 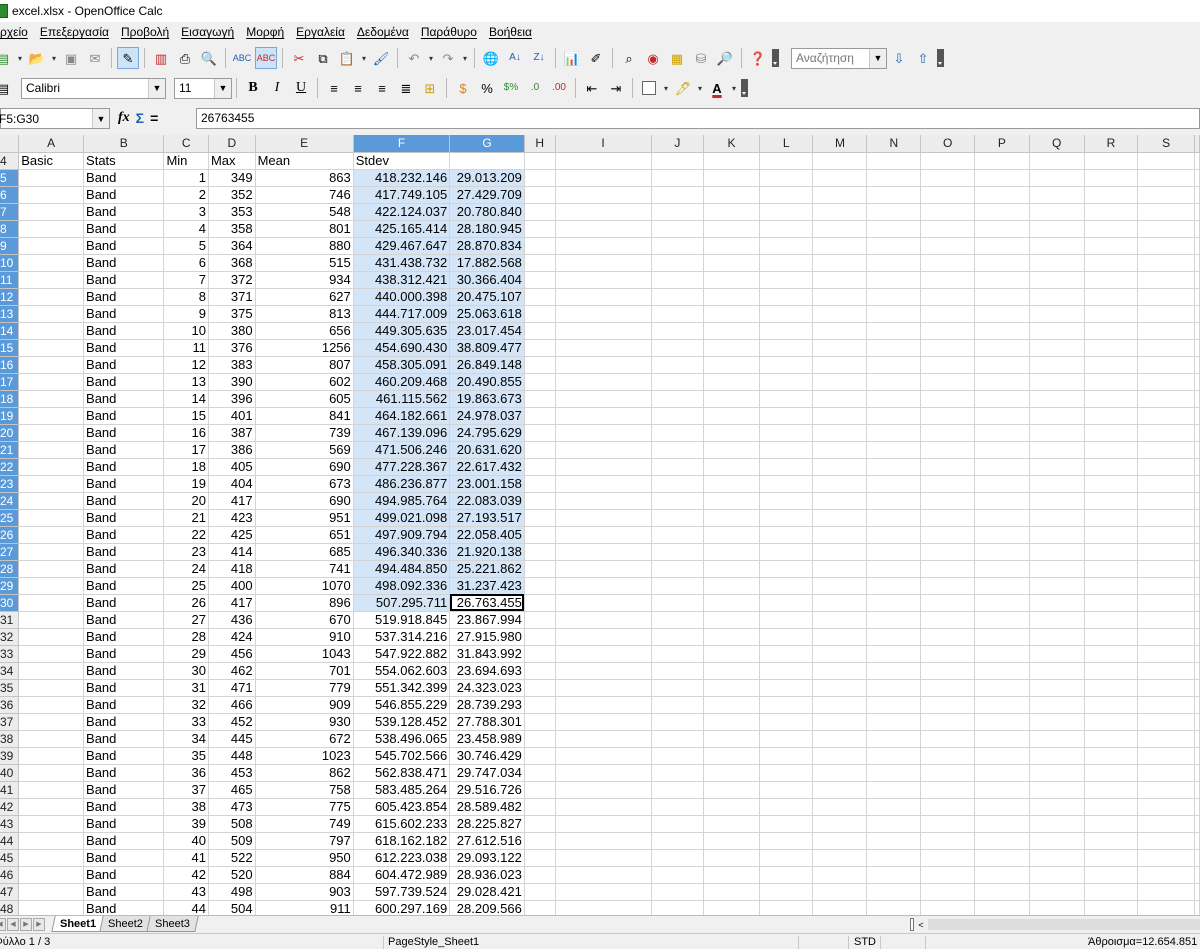 What do you see at coordinates (3, 924) in the screenshot?
I see `first-sheet-icon: ◀` at bounding box center [3, 924].